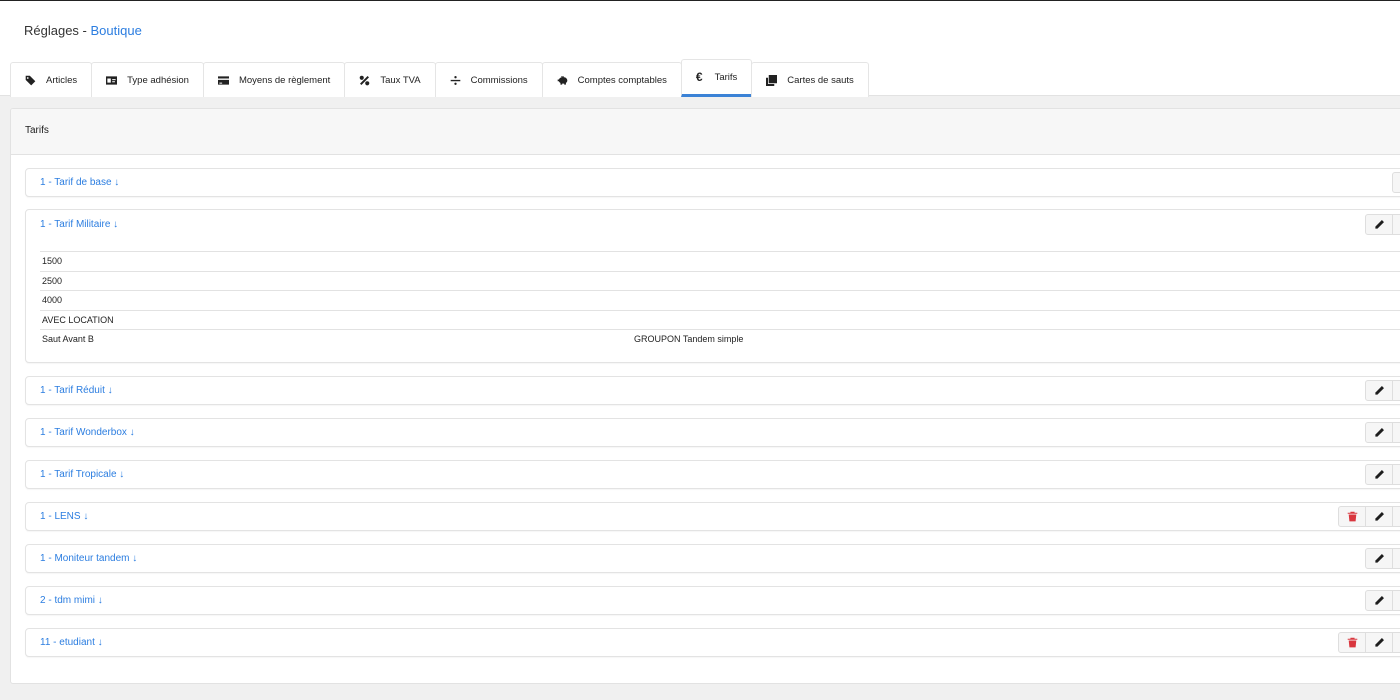 The width and height of the screenshot is (1400, 700). I want to click on tab-commissions: Commissions, so click(488, 79).